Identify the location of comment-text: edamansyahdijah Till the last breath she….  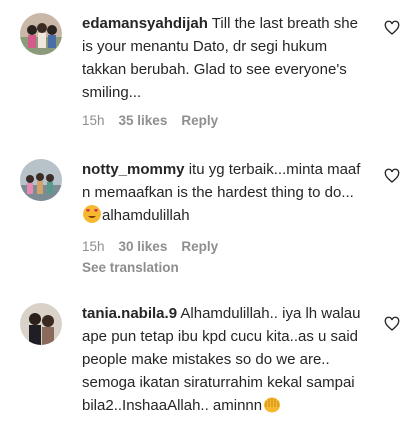
(227, 58).